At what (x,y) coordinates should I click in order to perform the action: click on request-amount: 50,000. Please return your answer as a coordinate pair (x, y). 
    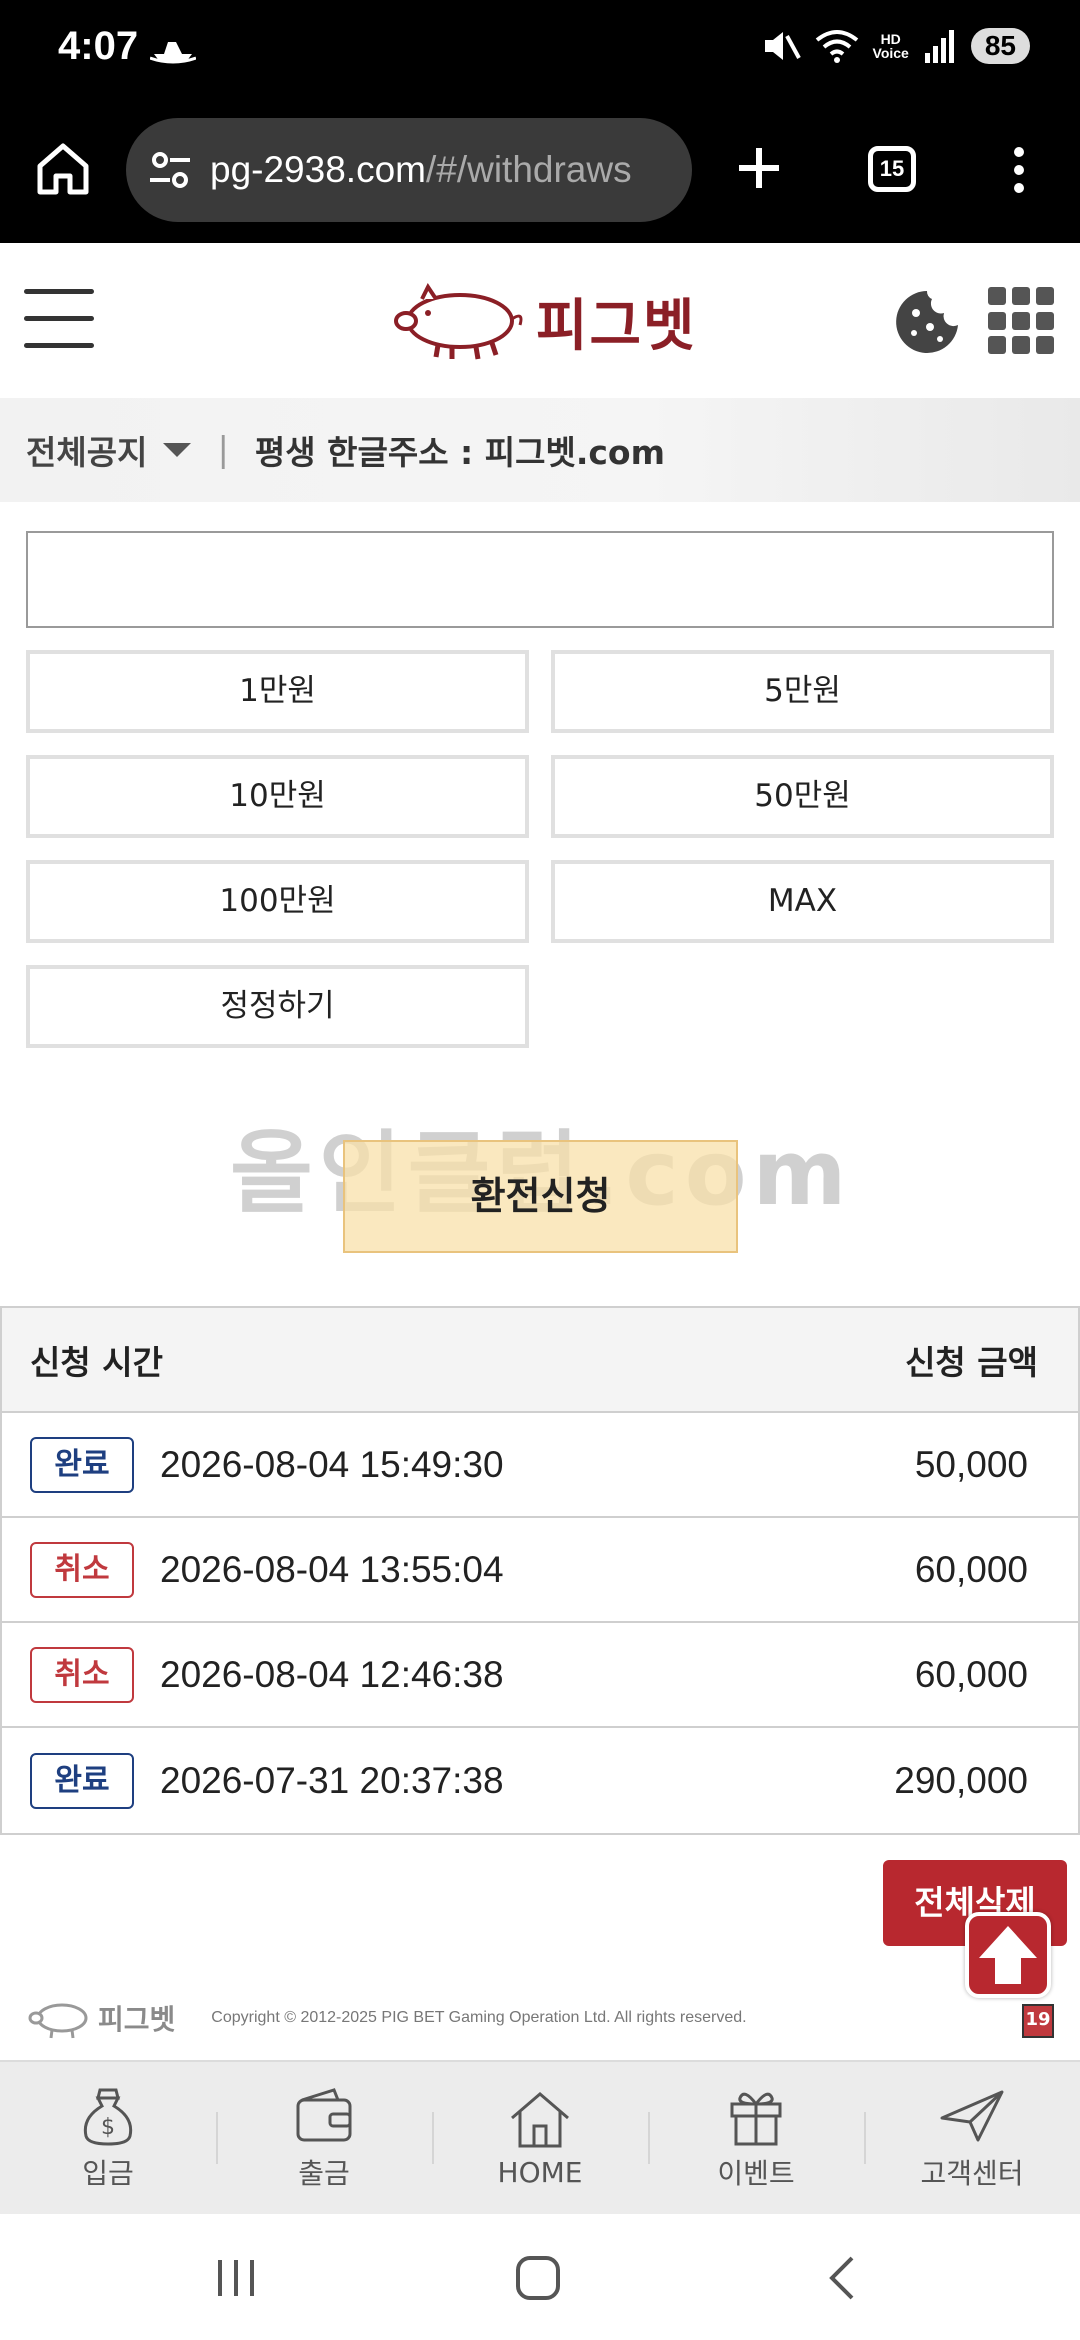
    Looking at the image, I should click on (971, 1464).